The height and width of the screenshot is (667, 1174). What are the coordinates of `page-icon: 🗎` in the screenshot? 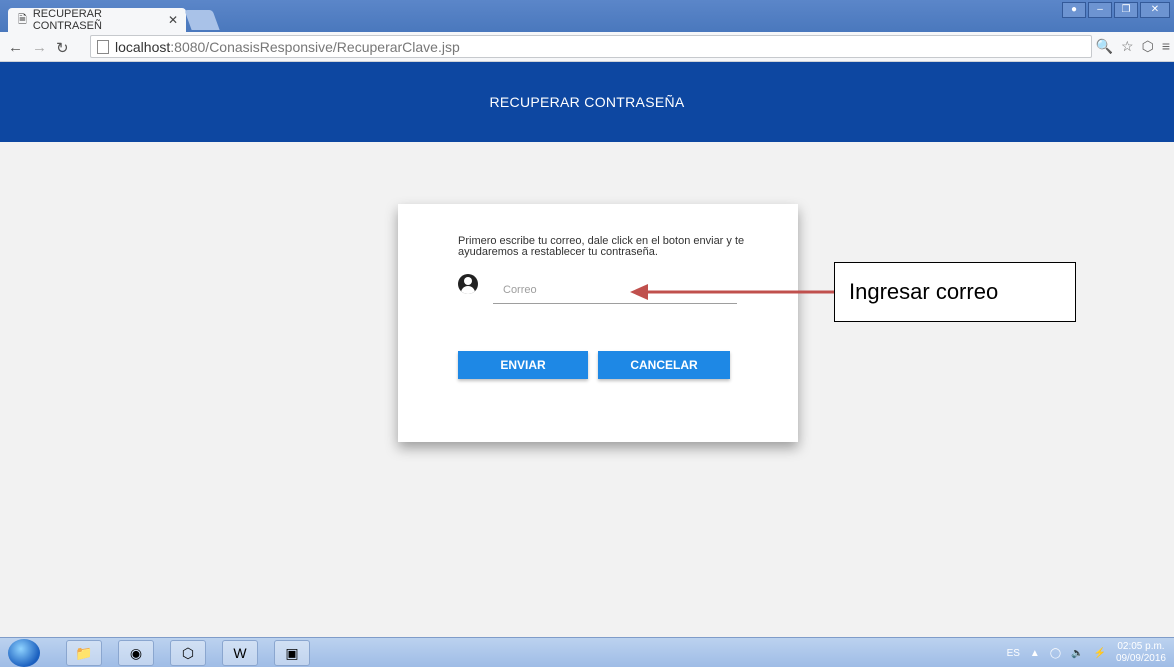 It's located at (22, 19).